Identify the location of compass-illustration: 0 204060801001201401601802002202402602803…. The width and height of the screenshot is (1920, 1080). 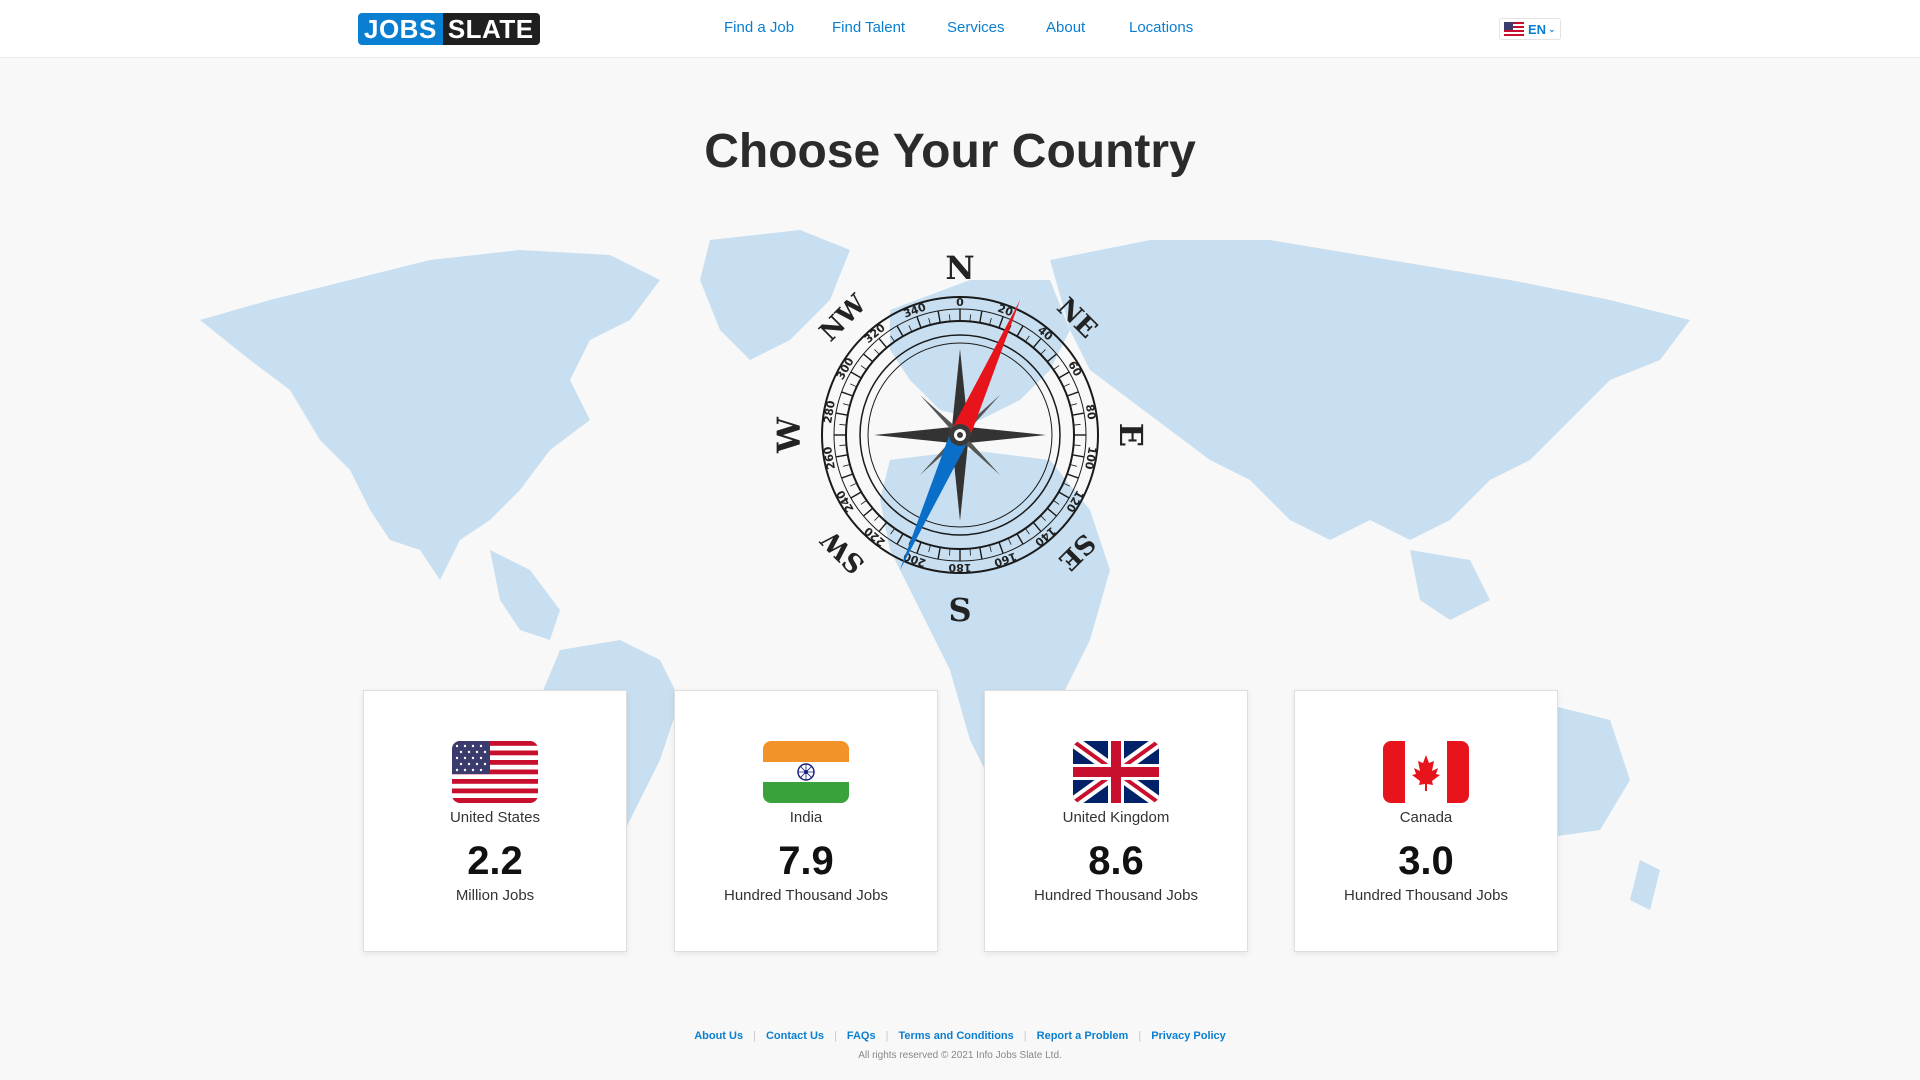
(960, 439).